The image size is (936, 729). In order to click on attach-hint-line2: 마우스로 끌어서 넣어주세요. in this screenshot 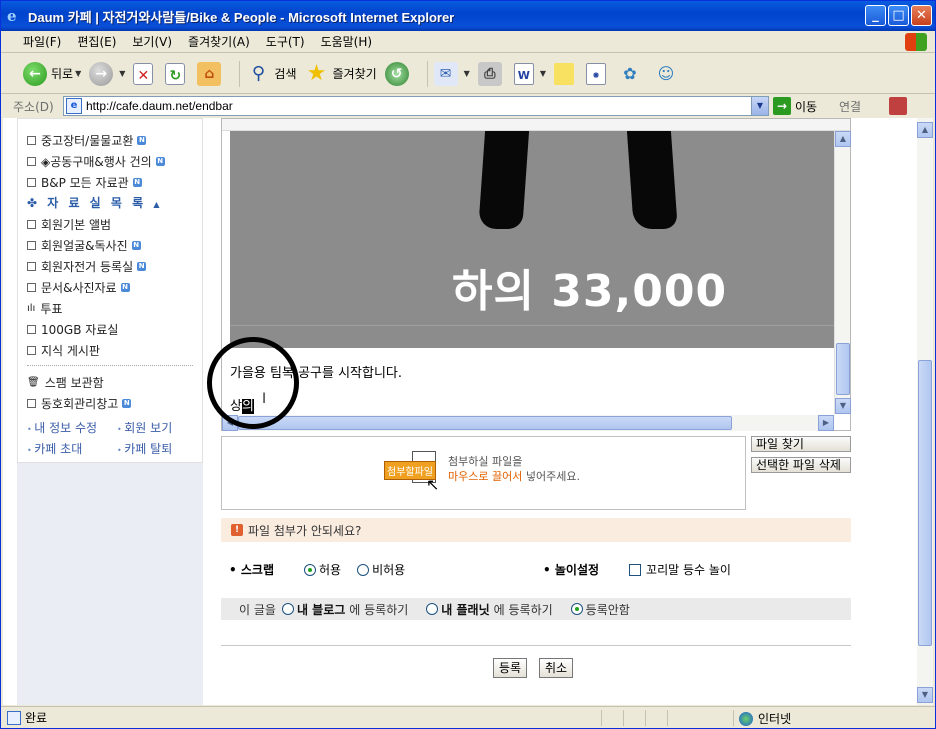, I will do `click(514, 476)`.